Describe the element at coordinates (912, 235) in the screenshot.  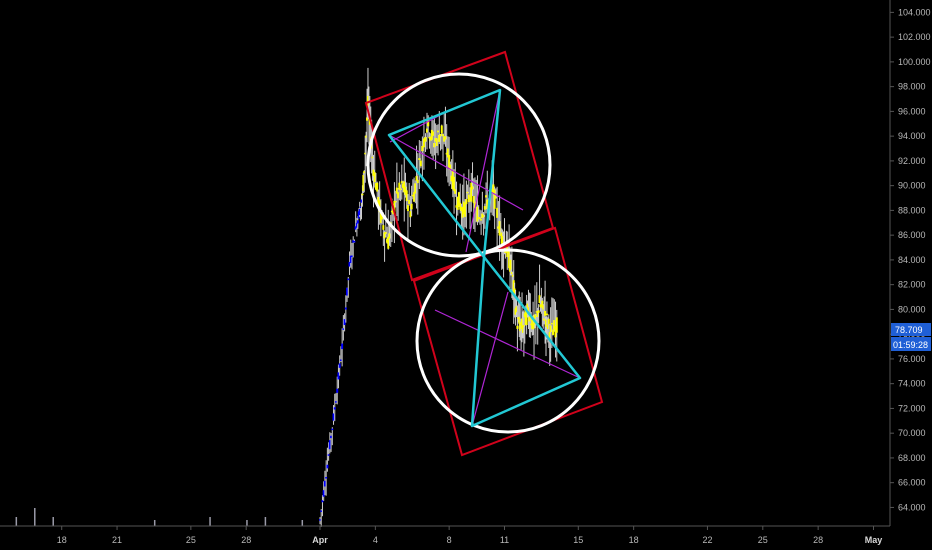
I see `price-tick-label: 86.000` at that location.